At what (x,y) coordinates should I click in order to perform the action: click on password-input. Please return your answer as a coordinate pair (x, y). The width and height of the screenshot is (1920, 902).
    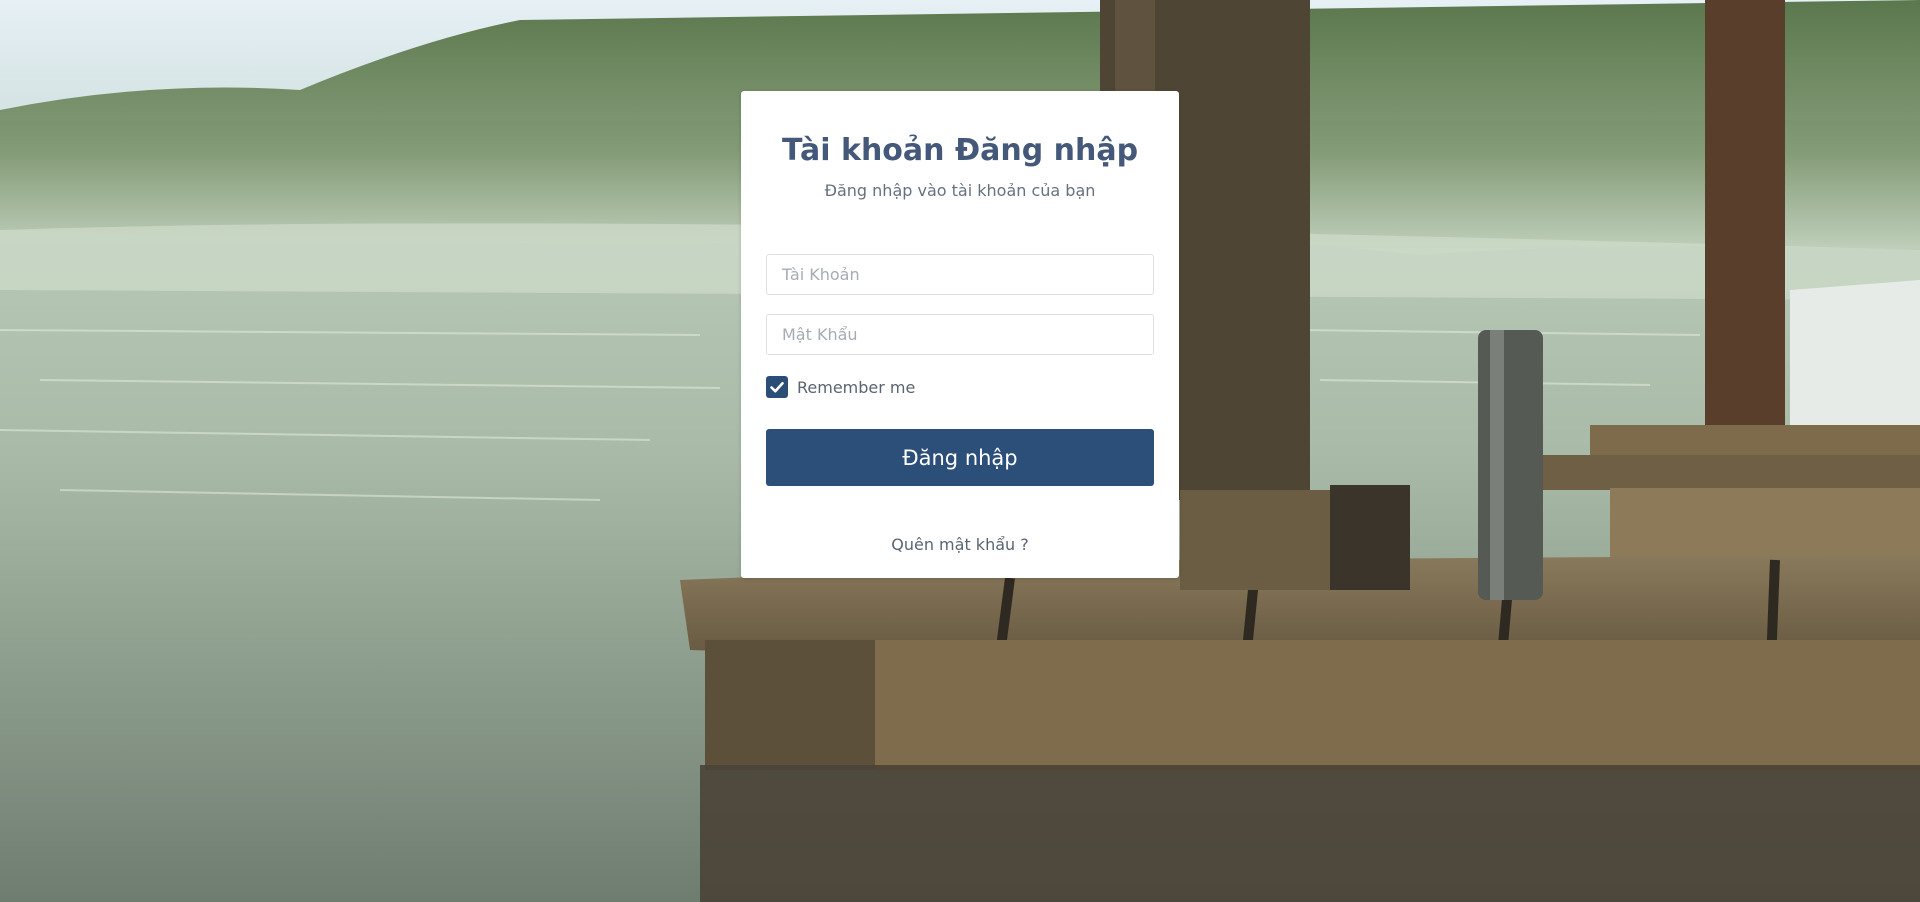
    Looking at the image, I should click on (960, 334).